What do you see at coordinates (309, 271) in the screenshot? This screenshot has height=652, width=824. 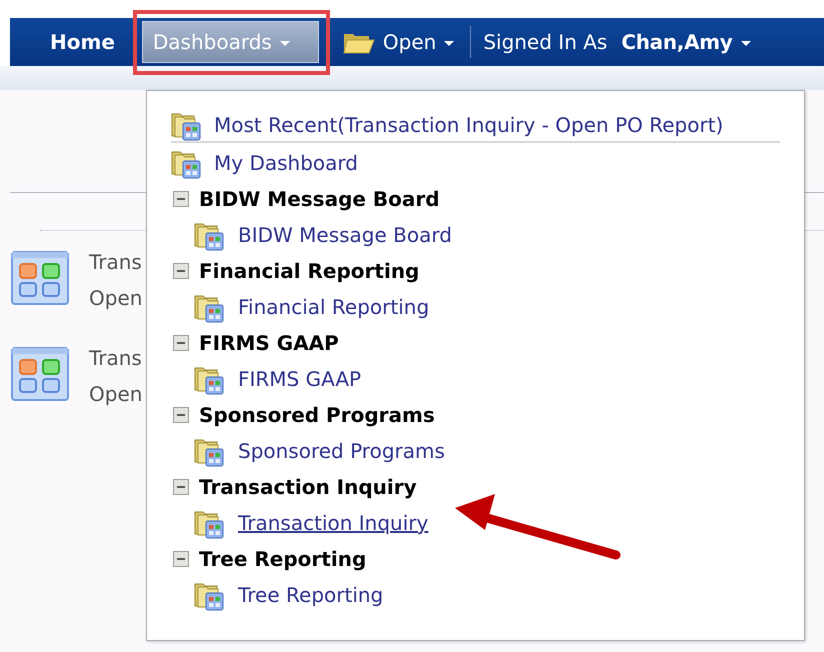 I see `menu-group-heading: Financial Reporting` at bounding box center [309, 271].